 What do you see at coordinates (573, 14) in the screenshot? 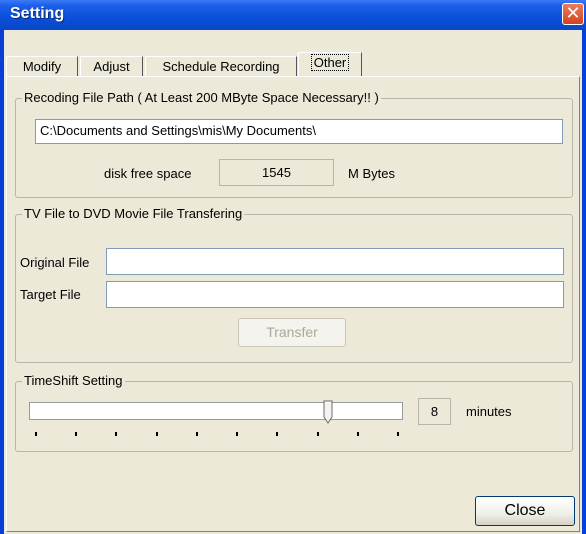
I see `close-x-icon: ✕` at bounding box center [573, 14].